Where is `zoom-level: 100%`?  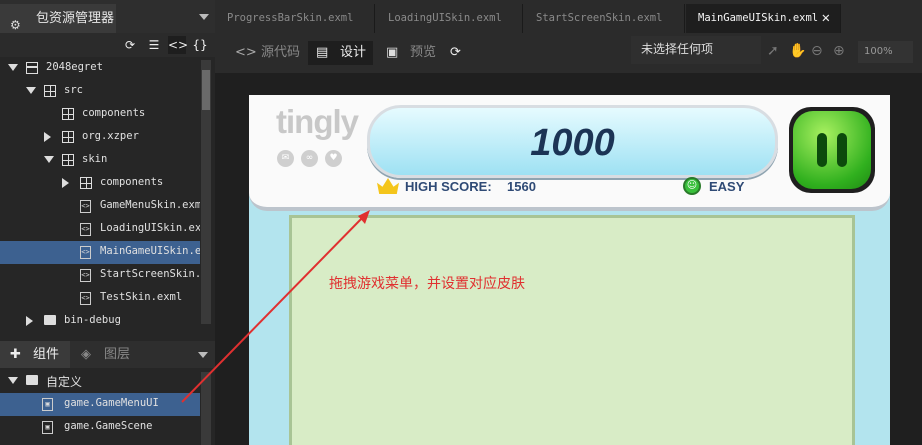
zoom-level: 100% is located at coordinates (885, 52).